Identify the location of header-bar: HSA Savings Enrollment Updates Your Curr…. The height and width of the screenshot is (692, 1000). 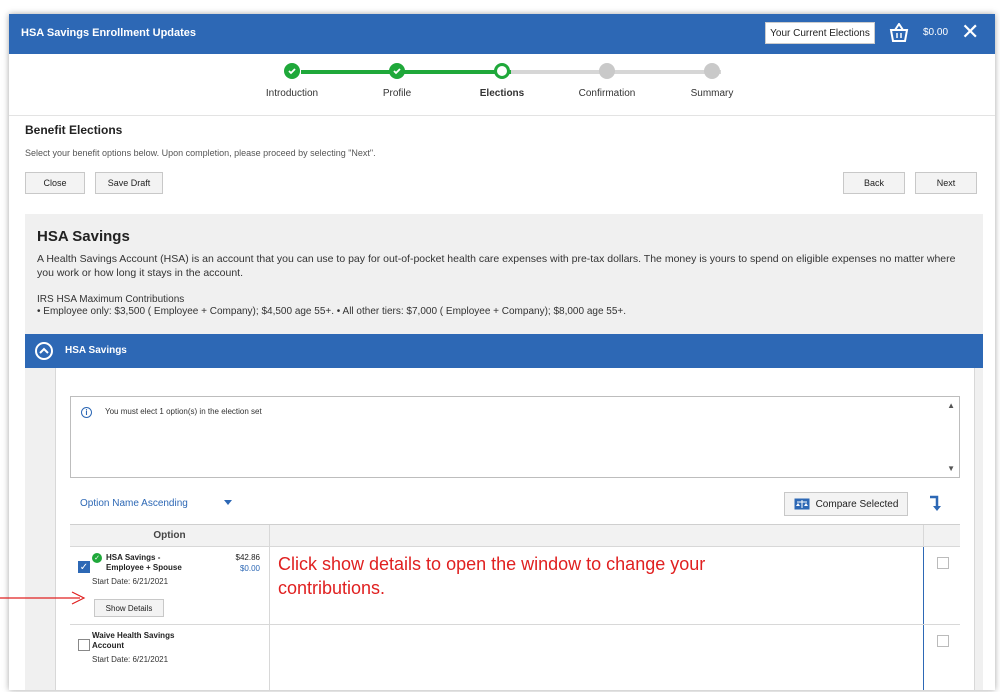
(502, 34).